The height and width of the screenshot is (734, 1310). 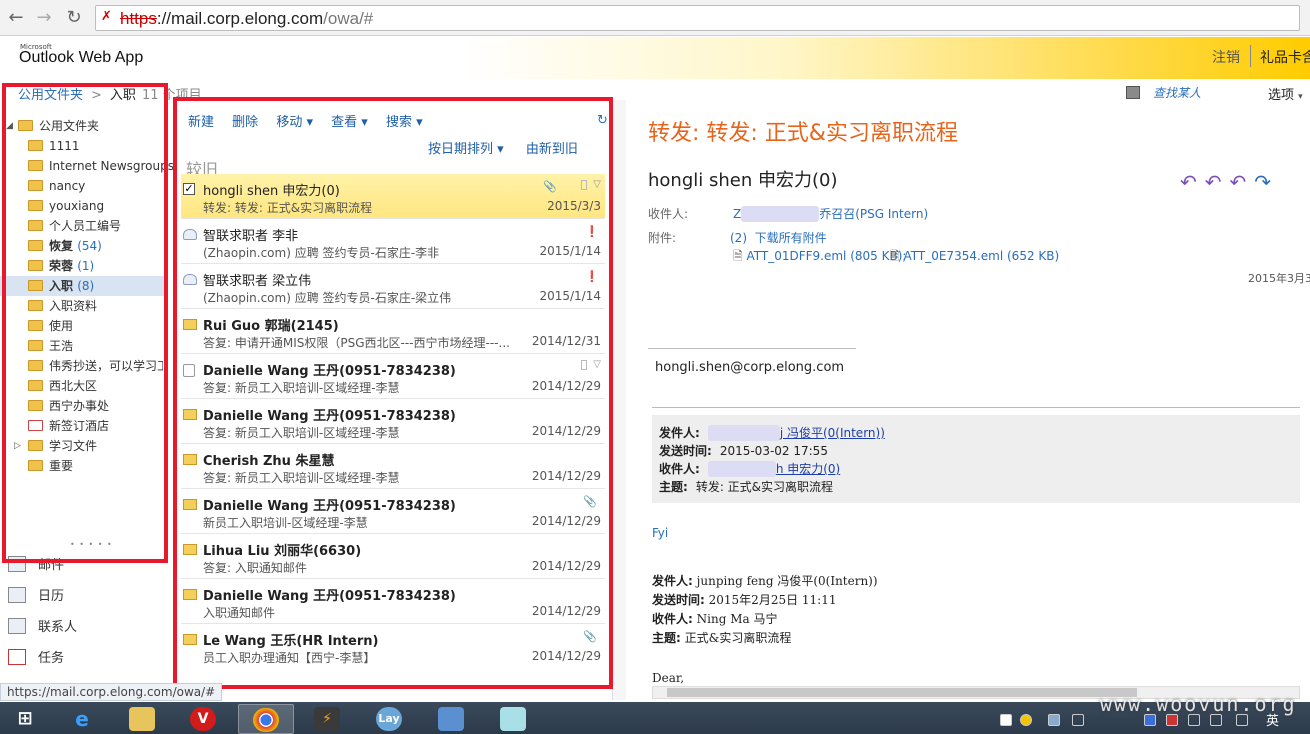 What do you see at coordinates (16, 18) in the screenshot?
I see `back-icon: ←` at bounding box center [16, 18].